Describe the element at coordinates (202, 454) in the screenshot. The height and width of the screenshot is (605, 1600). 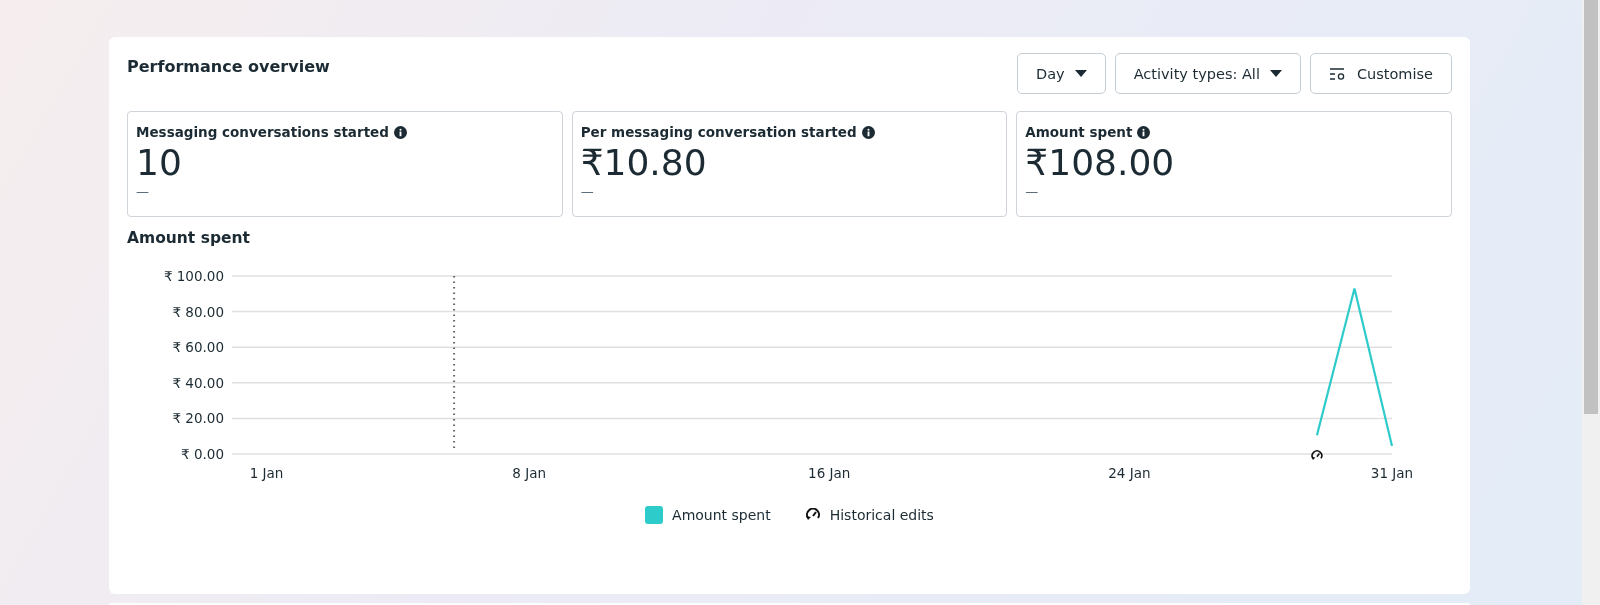
I see `y-tick-label: ₹ 0.00` at that location.